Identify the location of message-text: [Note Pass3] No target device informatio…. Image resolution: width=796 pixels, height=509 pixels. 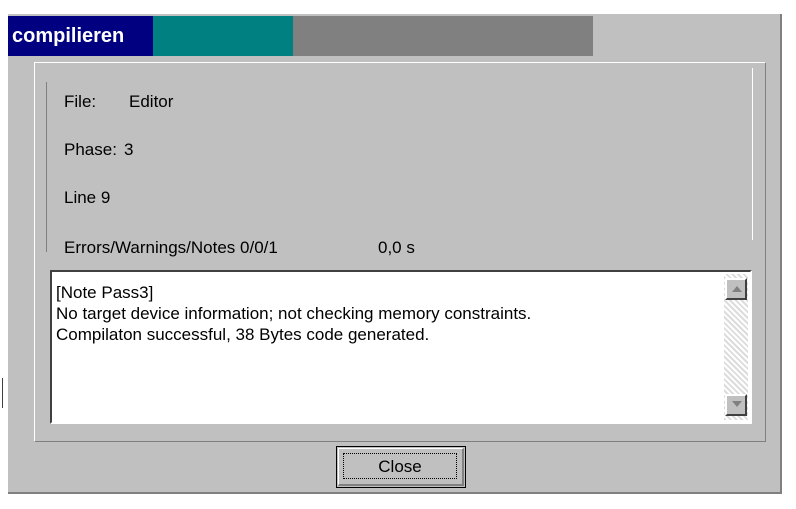
(293, 313).